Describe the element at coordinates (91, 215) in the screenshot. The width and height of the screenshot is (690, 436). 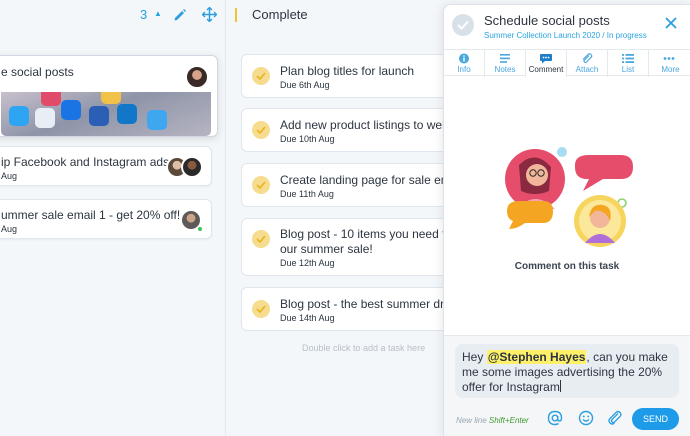
I see `task-title: ummer sale email 1 - get 20% off!` at that location.